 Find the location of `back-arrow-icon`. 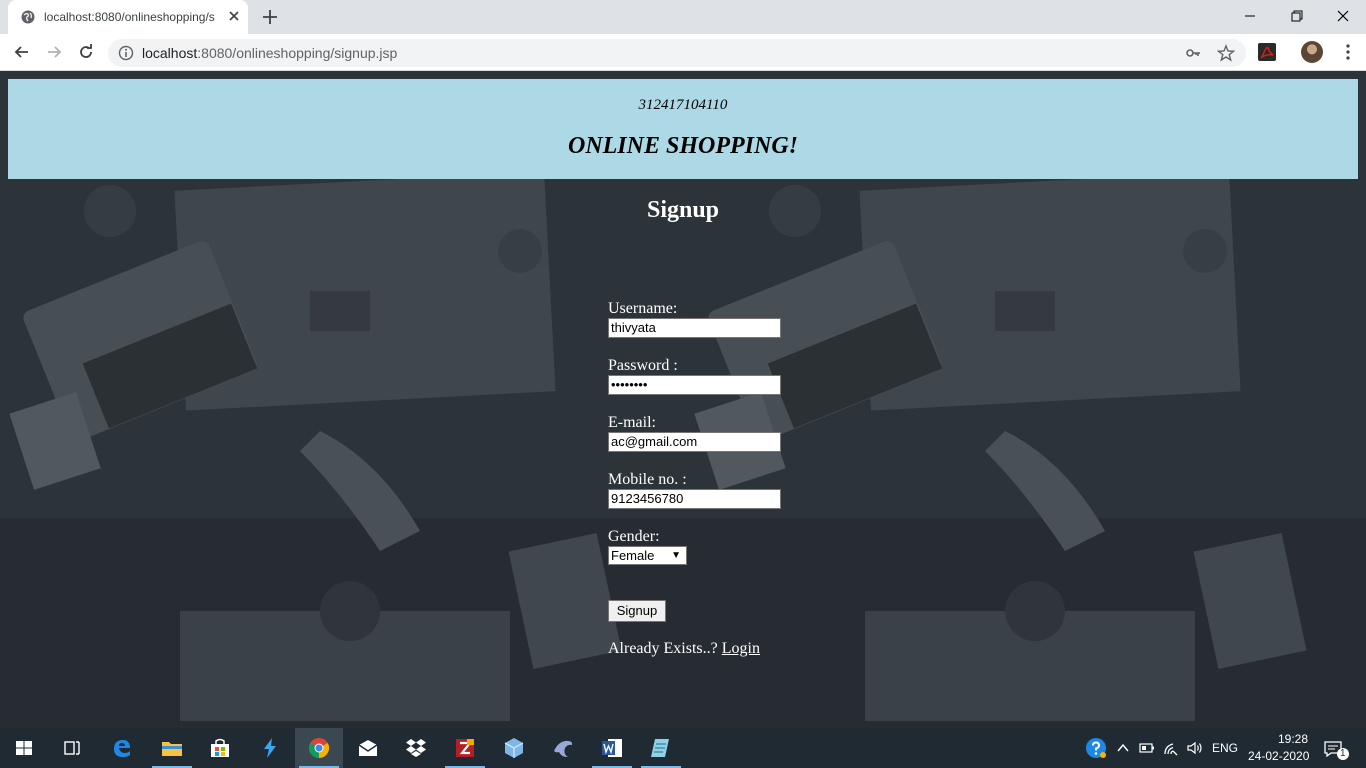

back-arrow-icon is located at coordinates (22, 52).